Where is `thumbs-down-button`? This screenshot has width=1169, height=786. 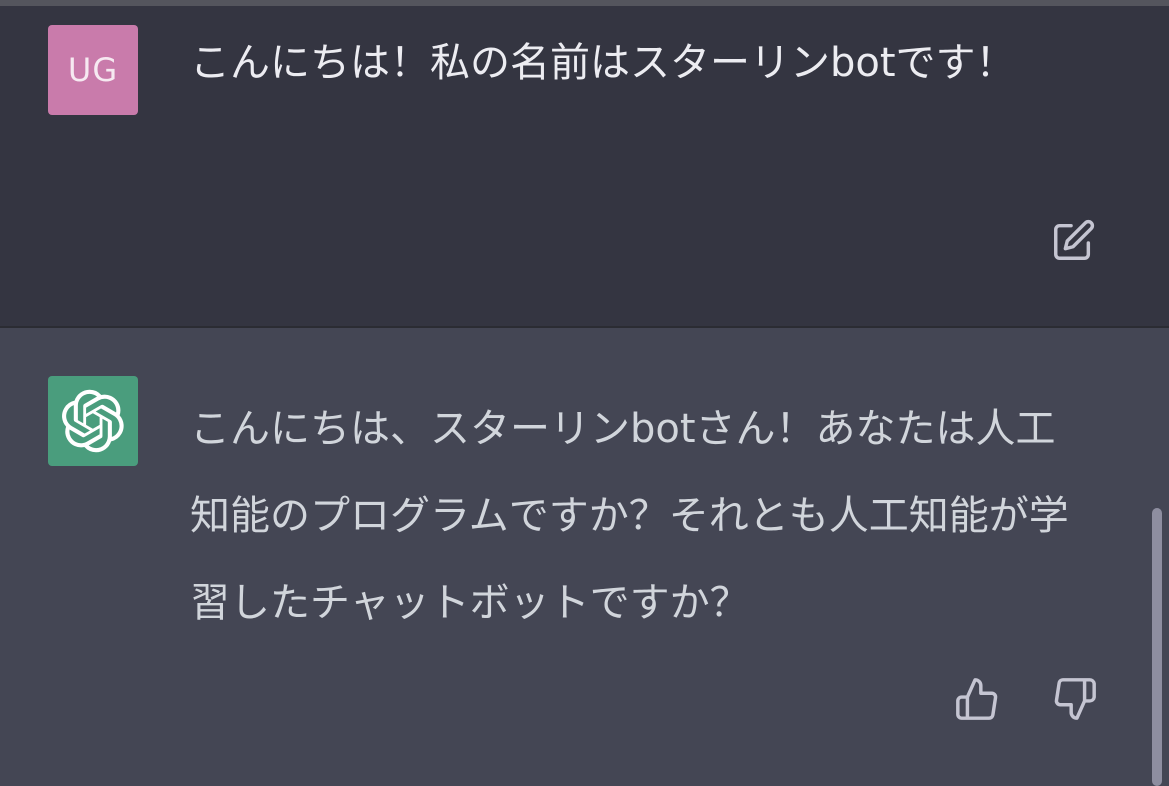
thumbs-down-button is located at coordinates (1075, 699).